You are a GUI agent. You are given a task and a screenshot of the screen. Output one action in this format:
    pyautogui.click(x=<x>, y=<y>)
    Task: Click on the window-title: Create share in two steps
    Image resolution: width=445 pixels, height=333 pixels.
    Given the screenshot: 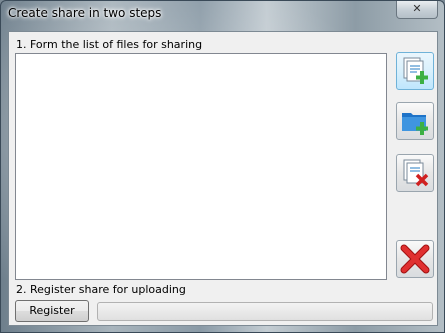 What is the action you would take?
    pyautogui.click(x=85, y=13)
    